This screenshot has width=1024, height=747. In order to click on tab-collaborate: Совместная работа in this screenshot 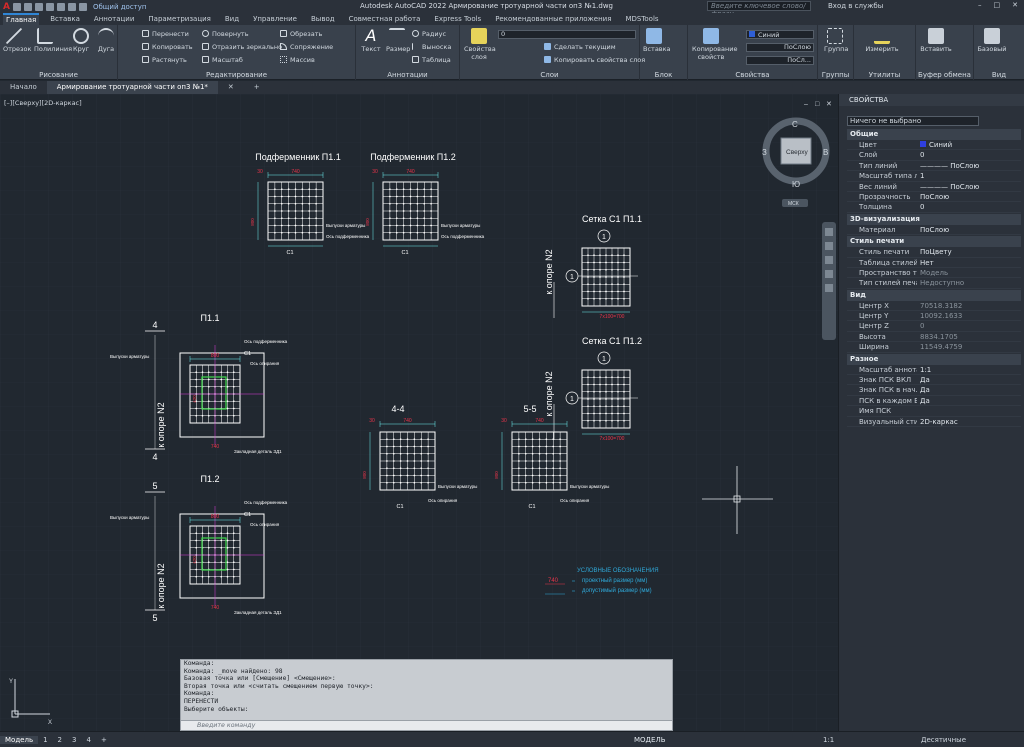, I will do `click(385, 19)`.